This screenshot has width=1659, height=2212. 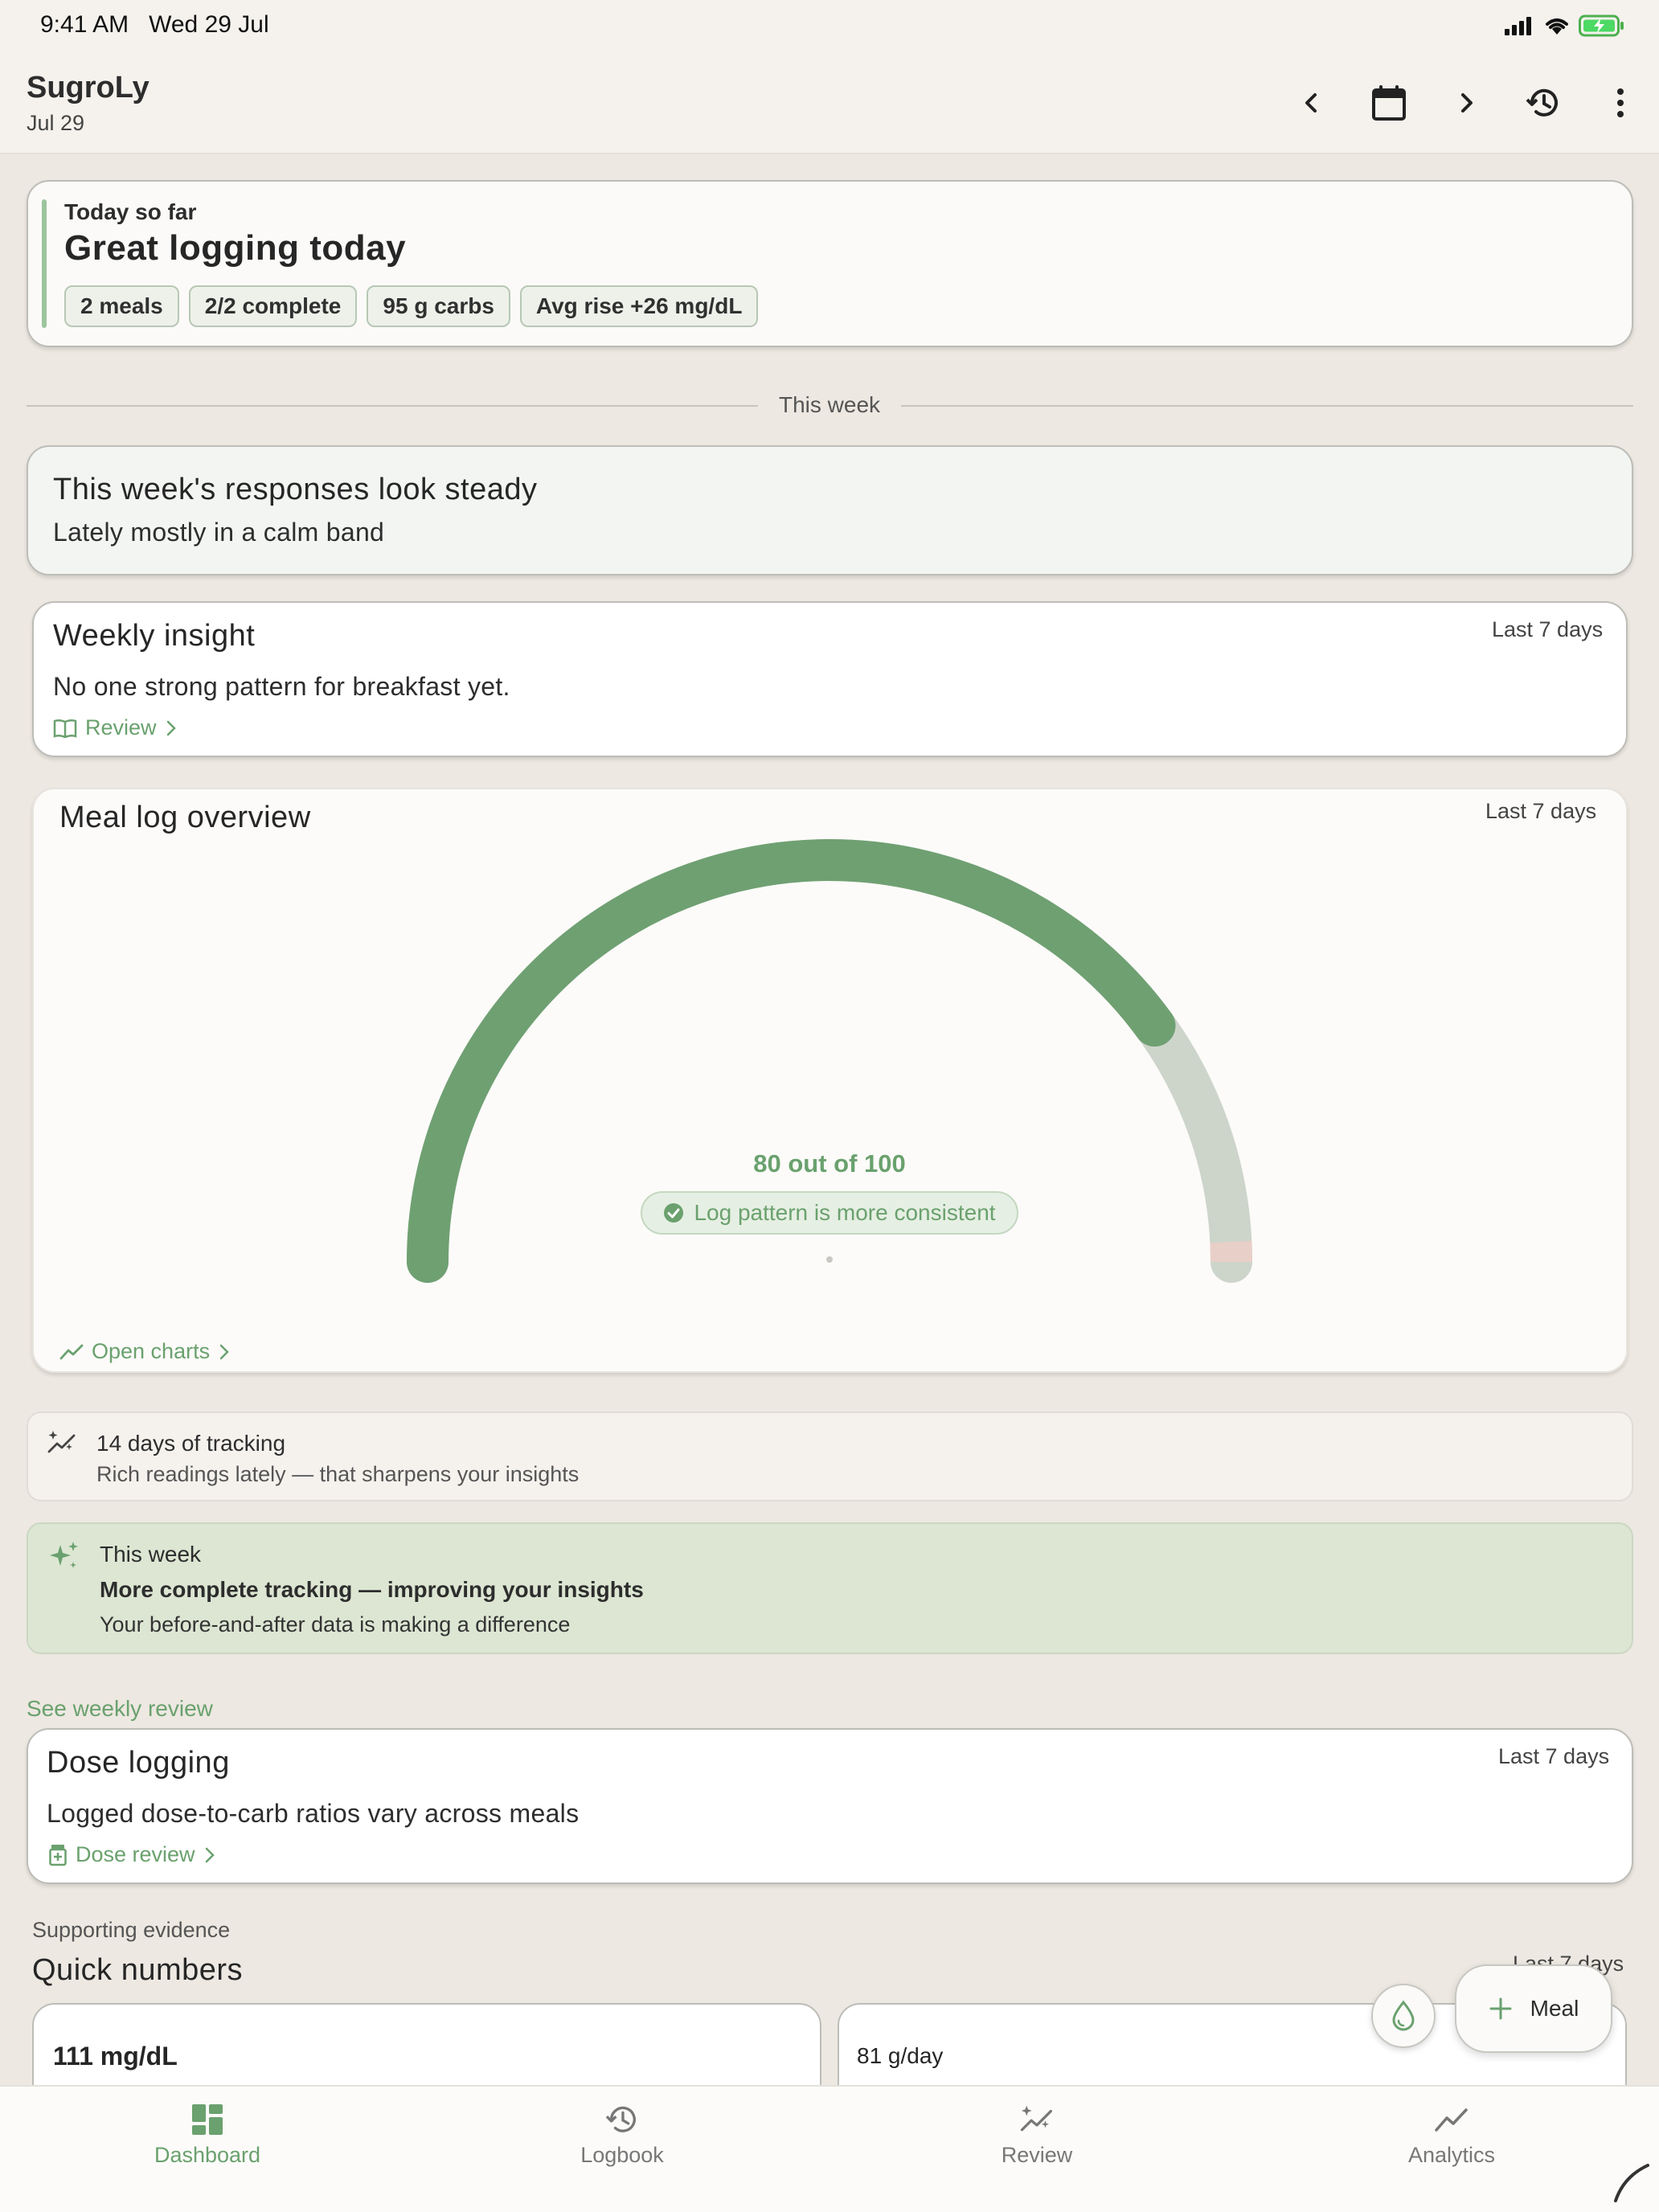 What do you see at coordinates (185, 817) in the screenshot?
I see `overview-title: Meal log overview` at bounding box center [185, 817].